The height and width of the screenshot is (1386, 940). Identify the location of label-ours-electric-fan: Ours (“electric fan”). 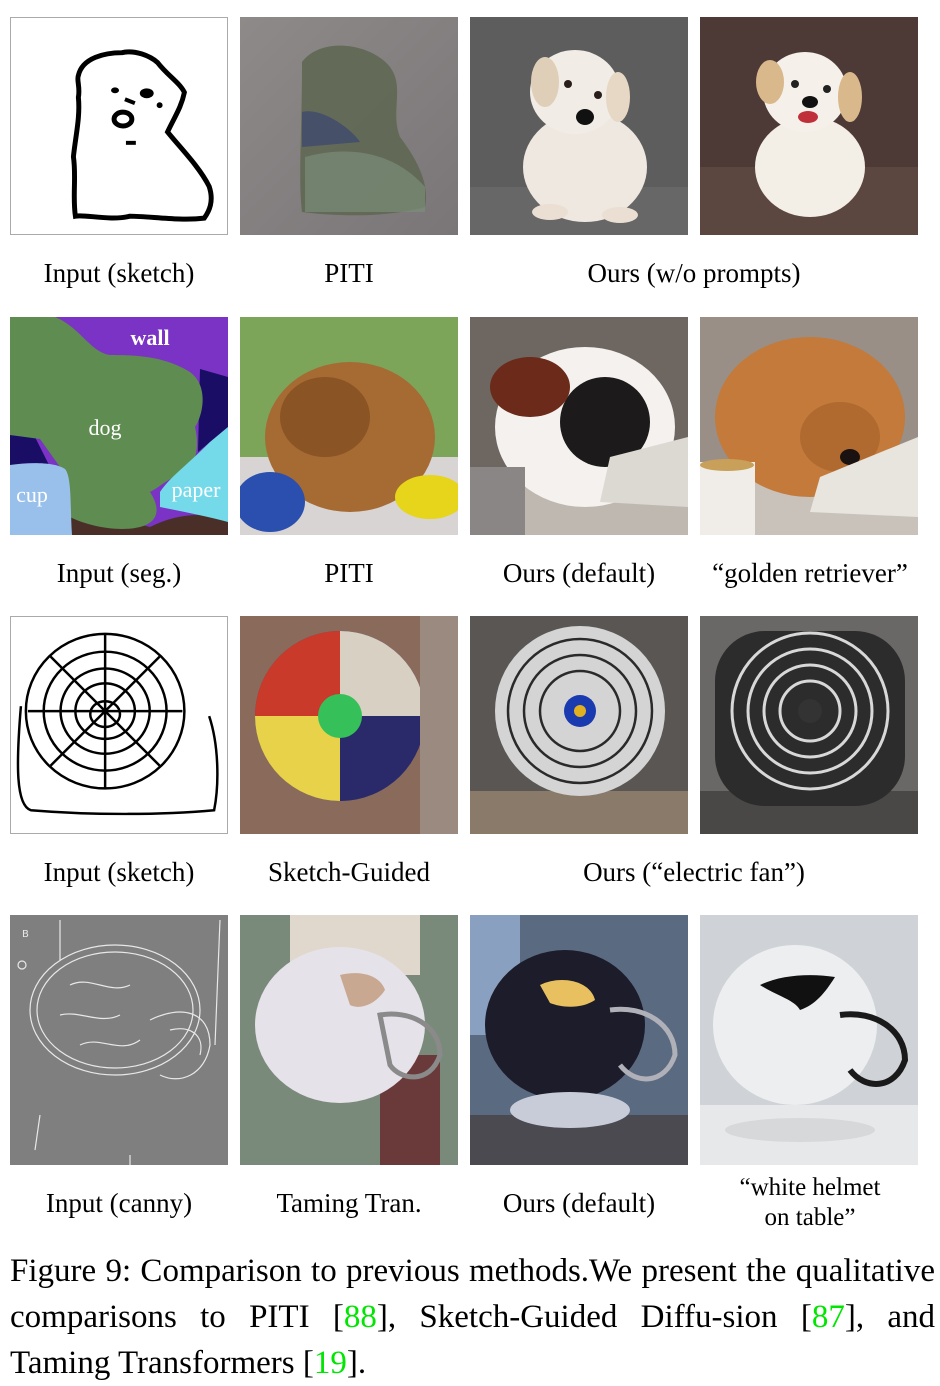
(694, 872).